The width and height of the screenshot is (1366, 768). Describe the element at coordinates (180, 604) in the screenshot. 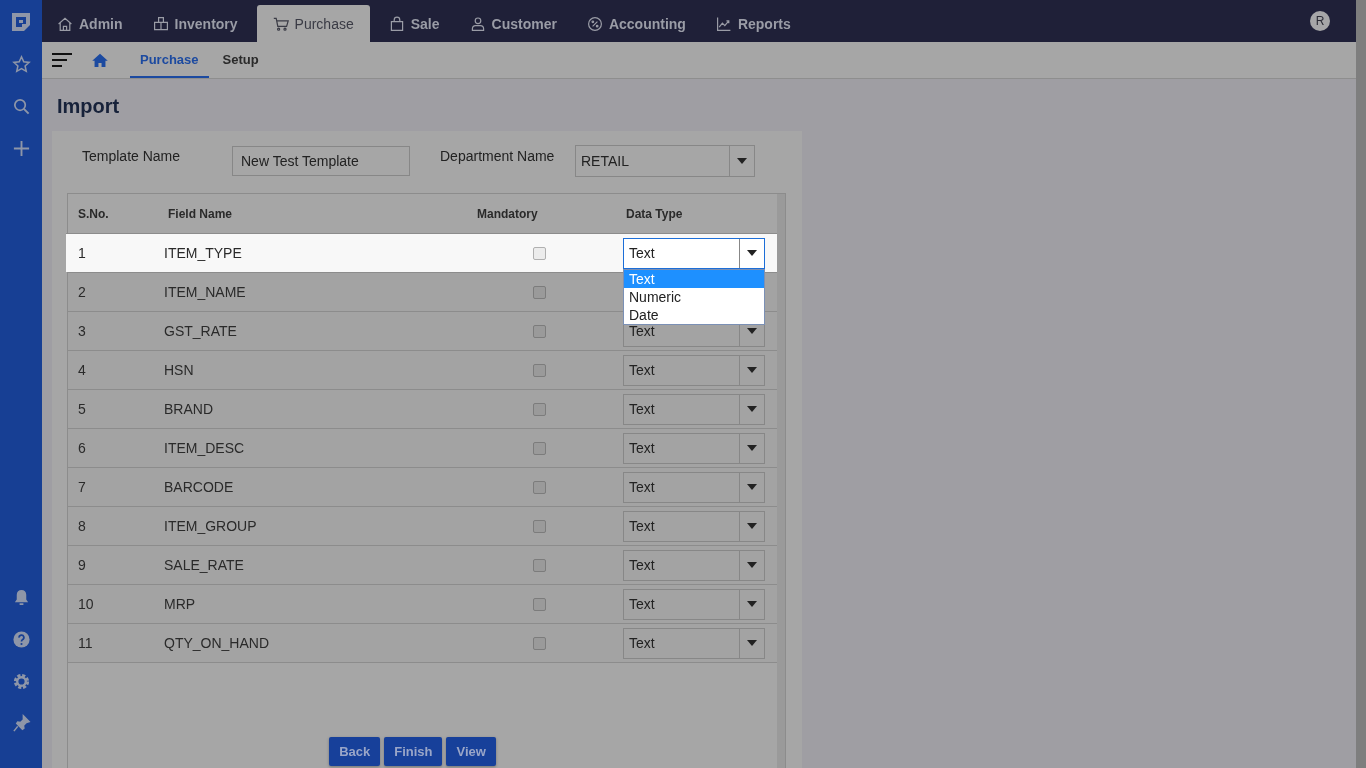

I see `table-cell-text: MRP` at that location.